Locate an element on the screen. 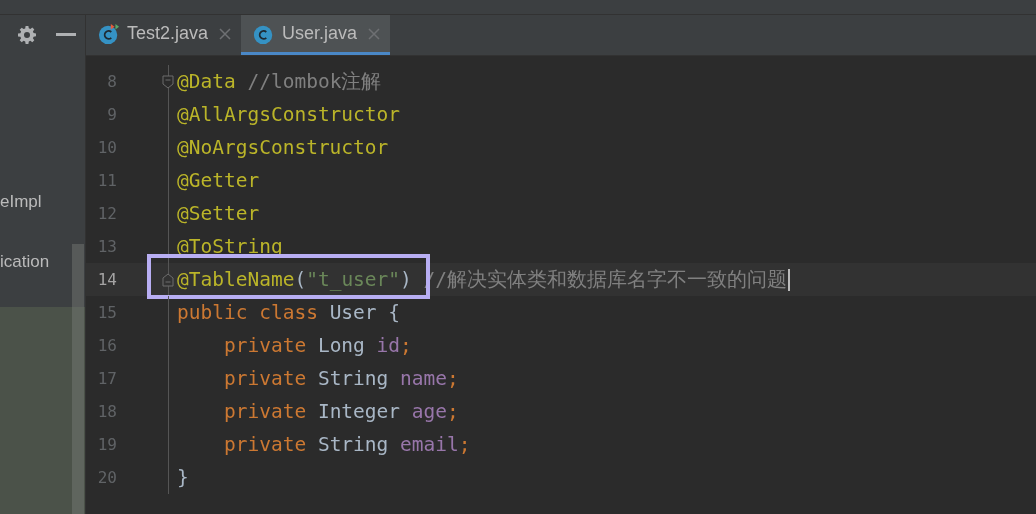  code-line: } is located at coordinates (183, 477).